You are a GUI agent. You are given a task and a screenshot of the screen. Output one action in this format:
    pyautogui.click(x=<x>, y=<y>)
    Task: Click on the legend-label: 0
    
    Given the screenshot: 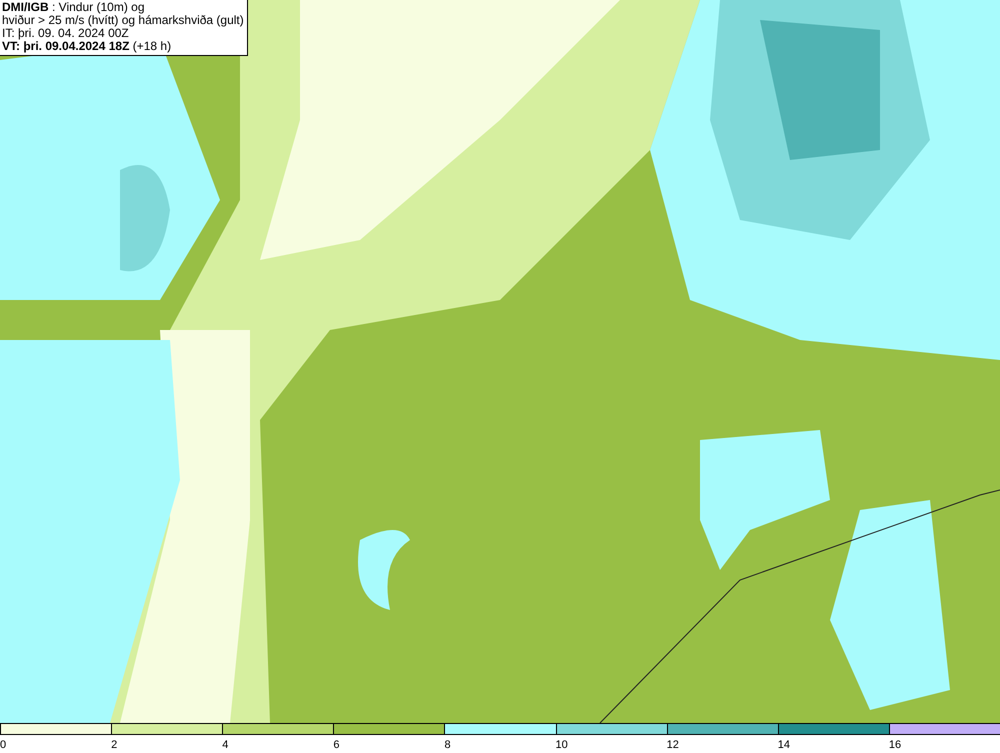 What is the action you would take?
    pyautogui.click(x=3, y=745)
    